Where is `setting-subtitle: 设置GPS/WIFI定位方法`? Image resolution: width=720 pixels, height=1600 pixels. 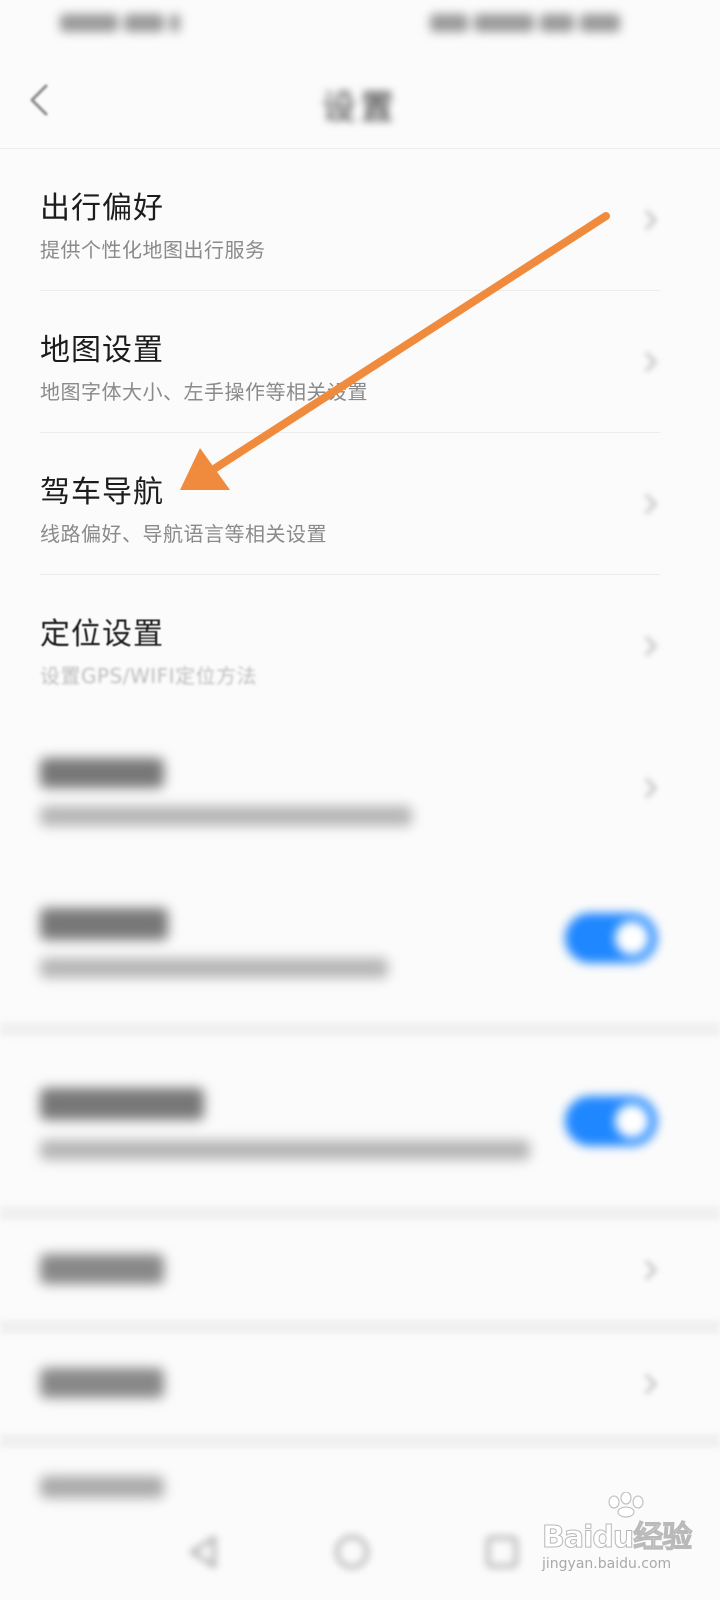
setting-subtitle: 设置GPS/WIFI定位方法 is located at coordinates (149, 676).